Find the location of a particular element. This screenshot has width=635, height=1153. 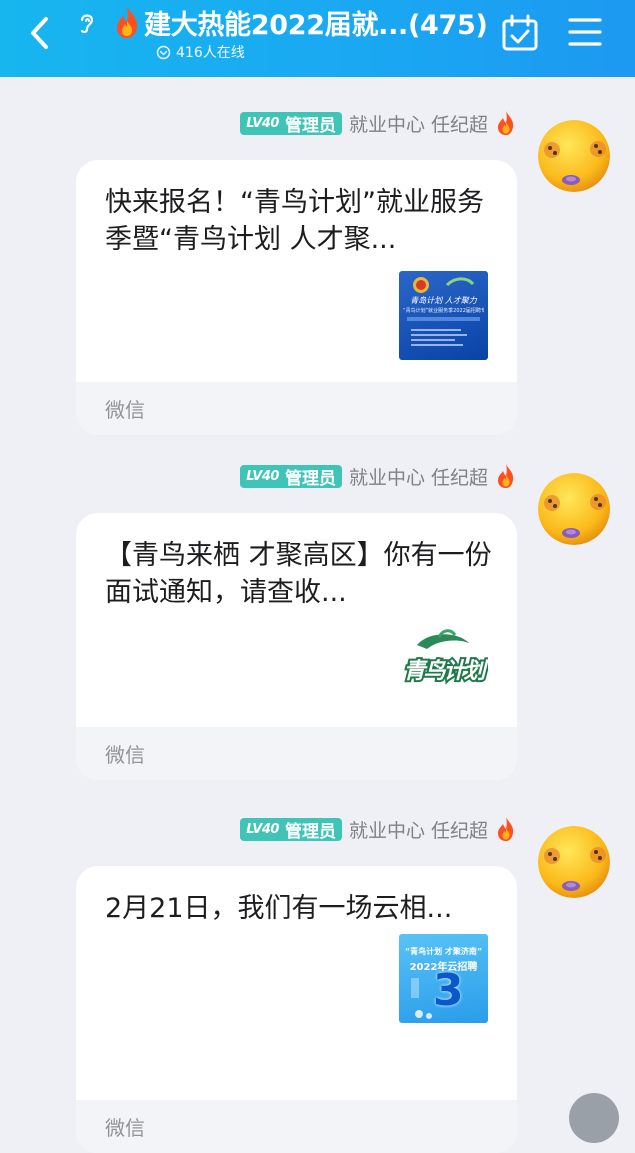

emblem-icon is located at coordinates (443, 311).